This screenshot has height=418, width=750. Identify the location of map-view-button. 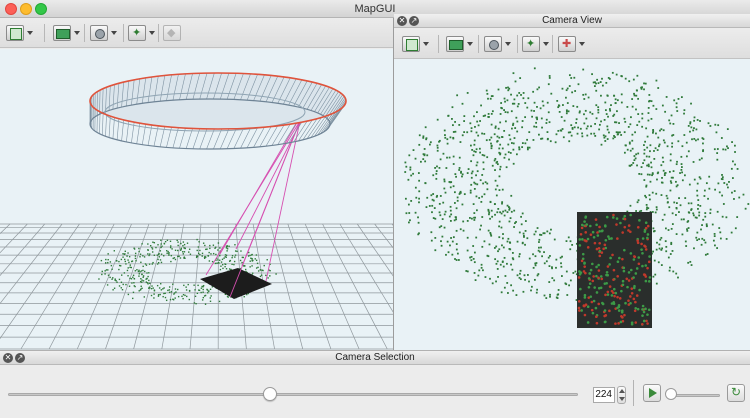
(68, 33).